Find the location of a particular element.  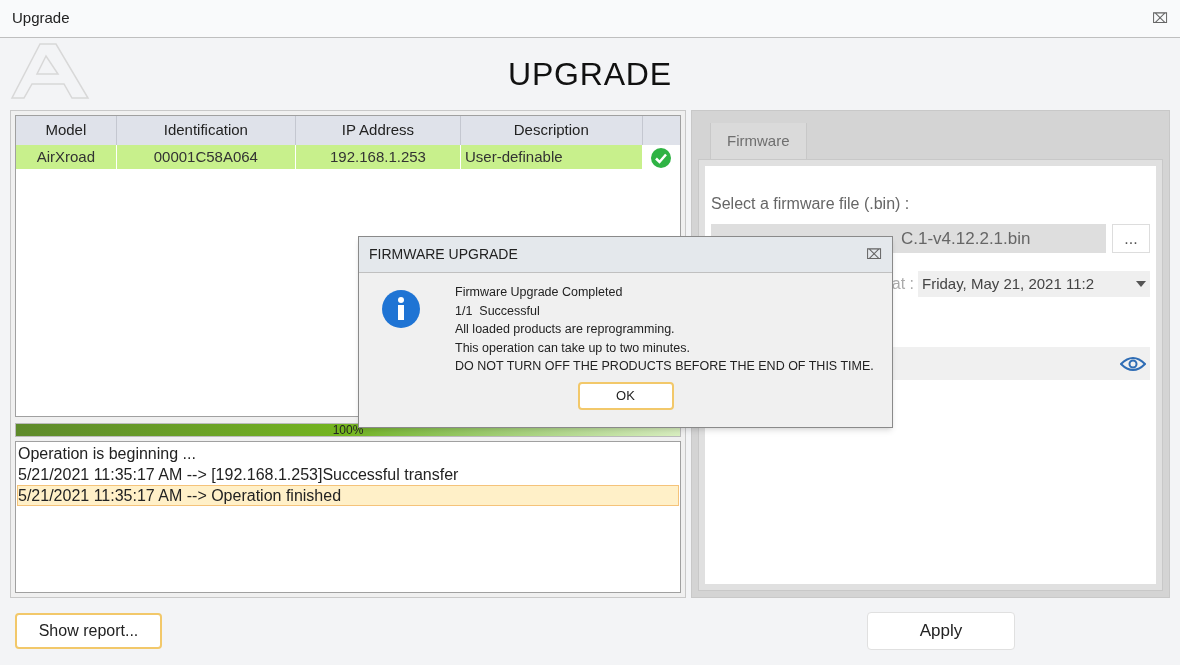

schedule-label: at : is located at coordinates (902, 284).